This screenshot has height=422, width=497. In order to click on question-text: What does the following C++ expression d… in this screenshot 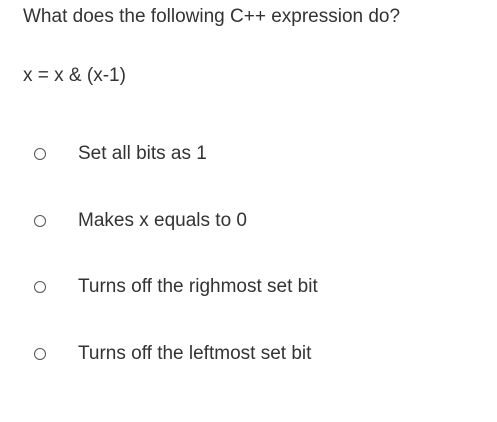, I will do `click(212, 16)`.